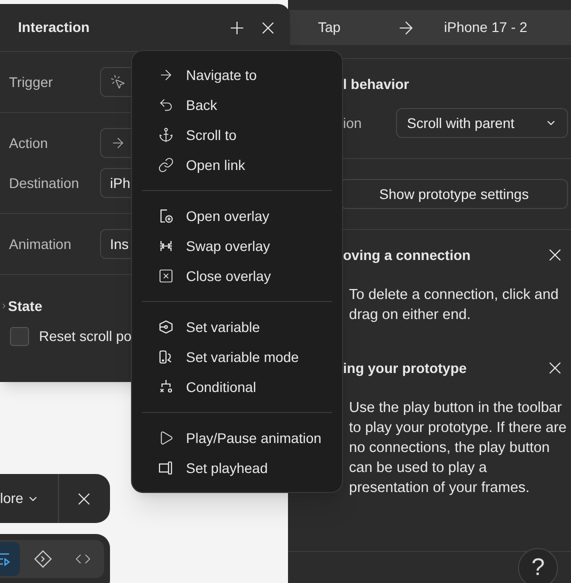 Image resolution: width=571 pixels, height=583 pixels. I want to click on click-icon, so click(118, 82).